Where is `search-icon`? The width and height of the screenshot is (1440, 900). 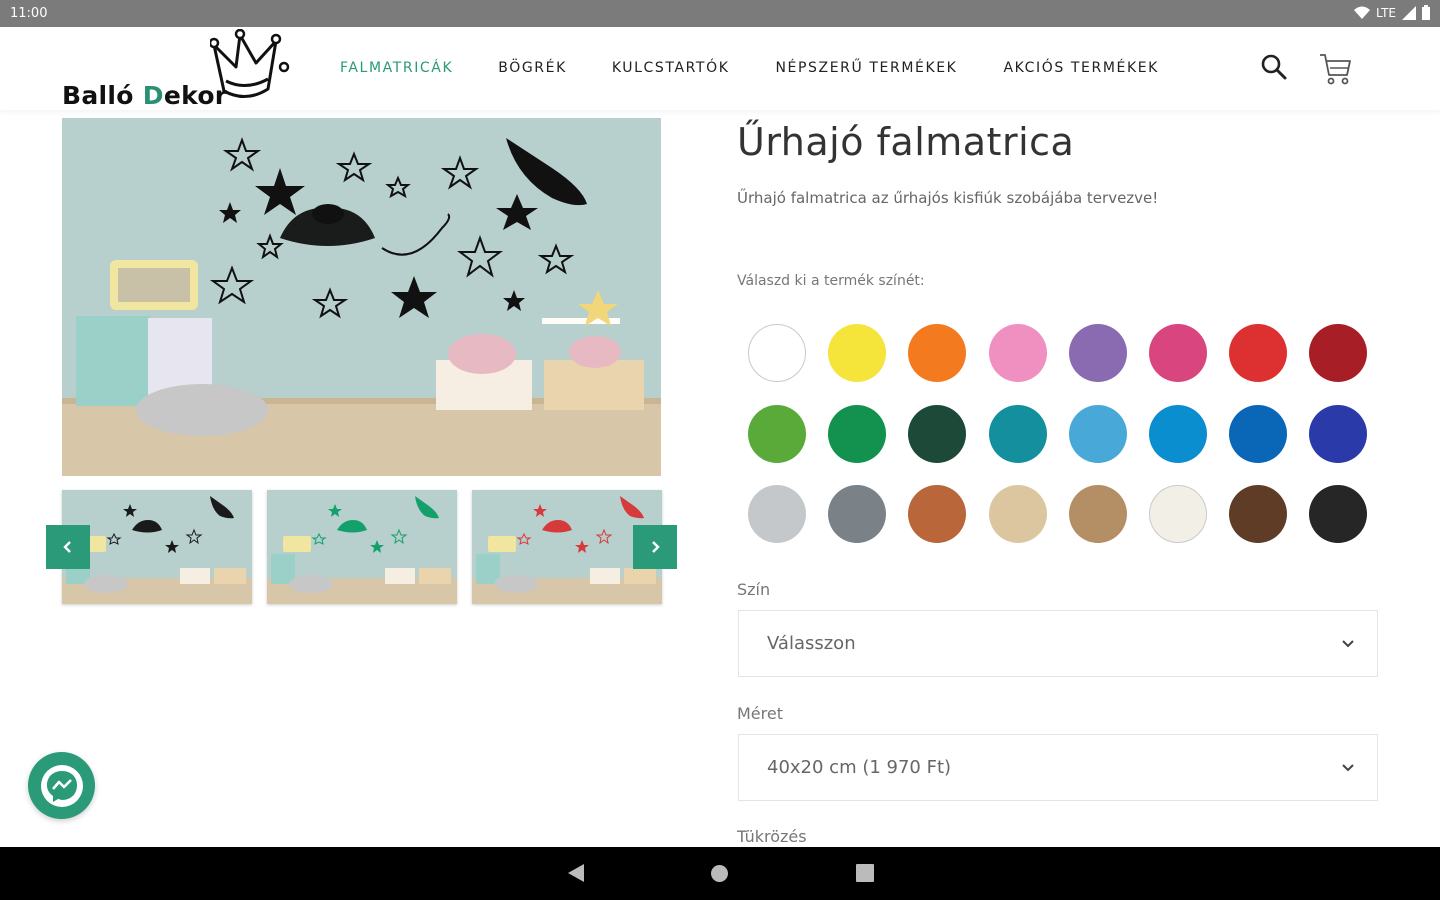
search-icon is located at coordinates (1274, 69).